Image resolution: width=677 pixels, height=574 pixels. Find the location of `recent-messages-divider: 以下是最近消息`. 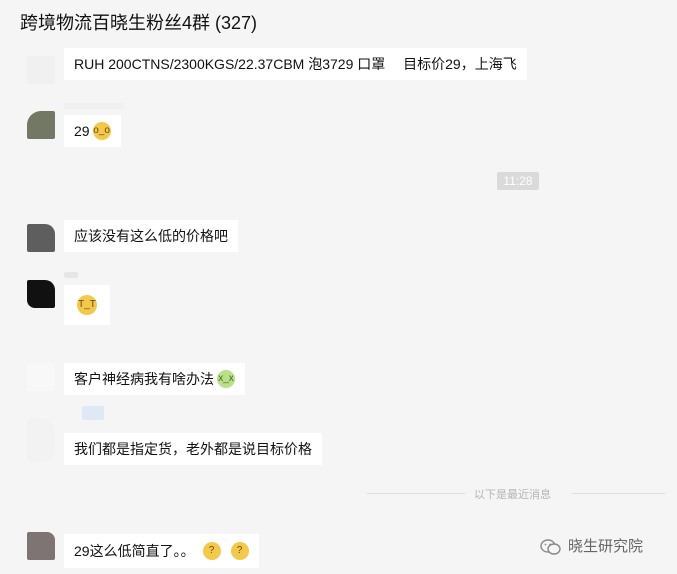

recent-messages-divider: 以下是最近消息 is located at coordinates (512, 495).